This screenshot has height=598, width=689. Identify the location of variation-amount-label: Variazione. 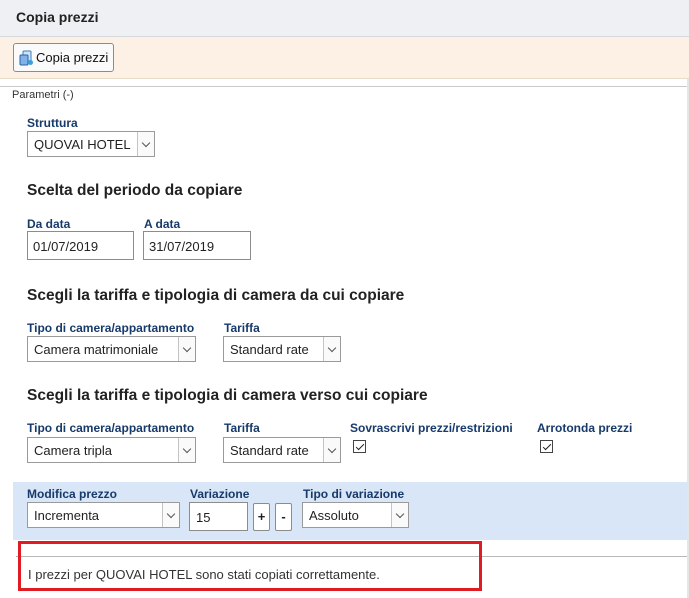
(220, 494).